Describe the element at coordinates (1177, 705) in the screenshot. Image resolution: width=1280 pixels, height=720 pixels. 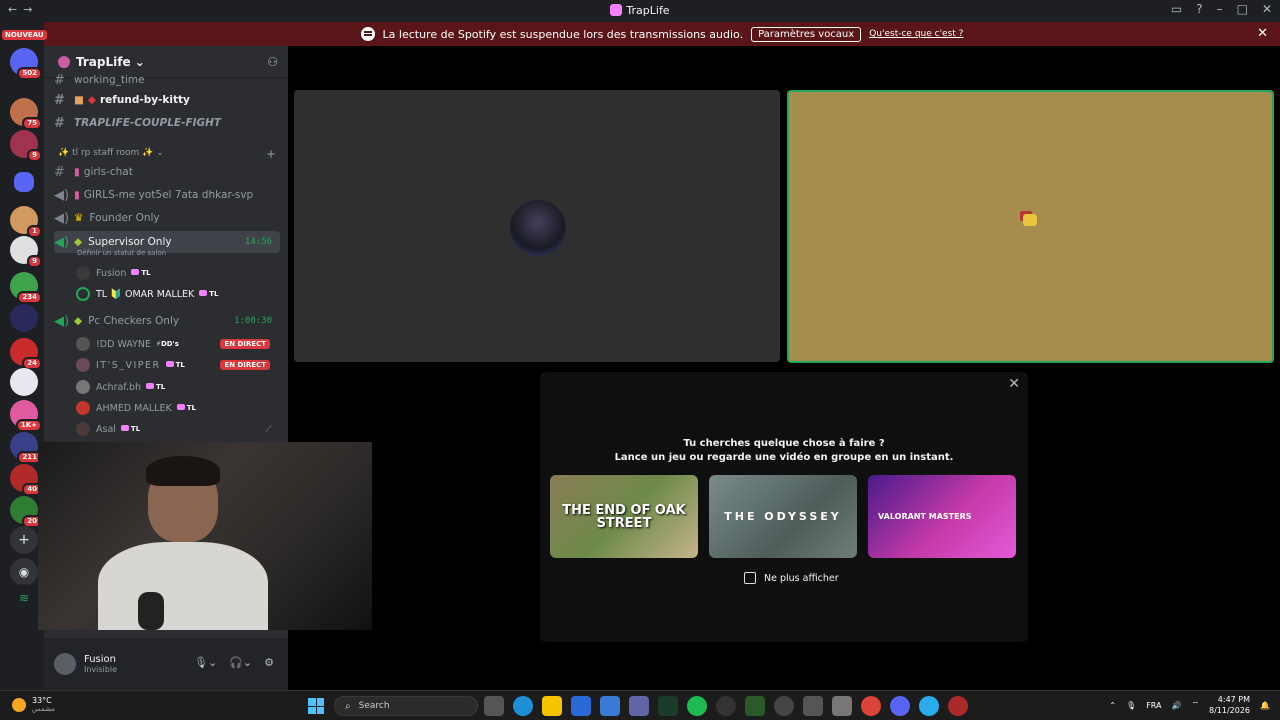
I see `volume-icon: 🔊` at that location.